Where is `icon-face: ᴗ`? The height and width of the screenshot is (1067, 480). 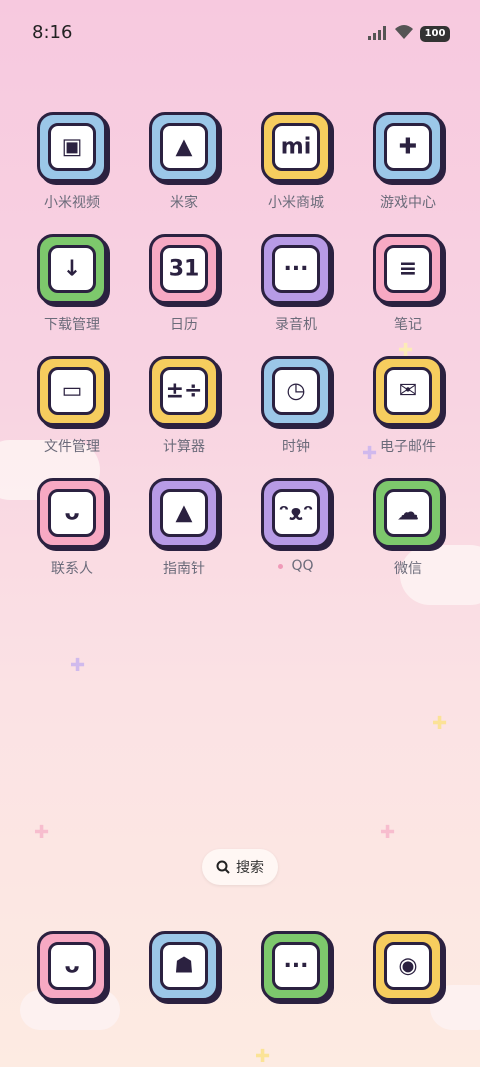 icon-face: ᴗ is located at coordinates (72, 513).